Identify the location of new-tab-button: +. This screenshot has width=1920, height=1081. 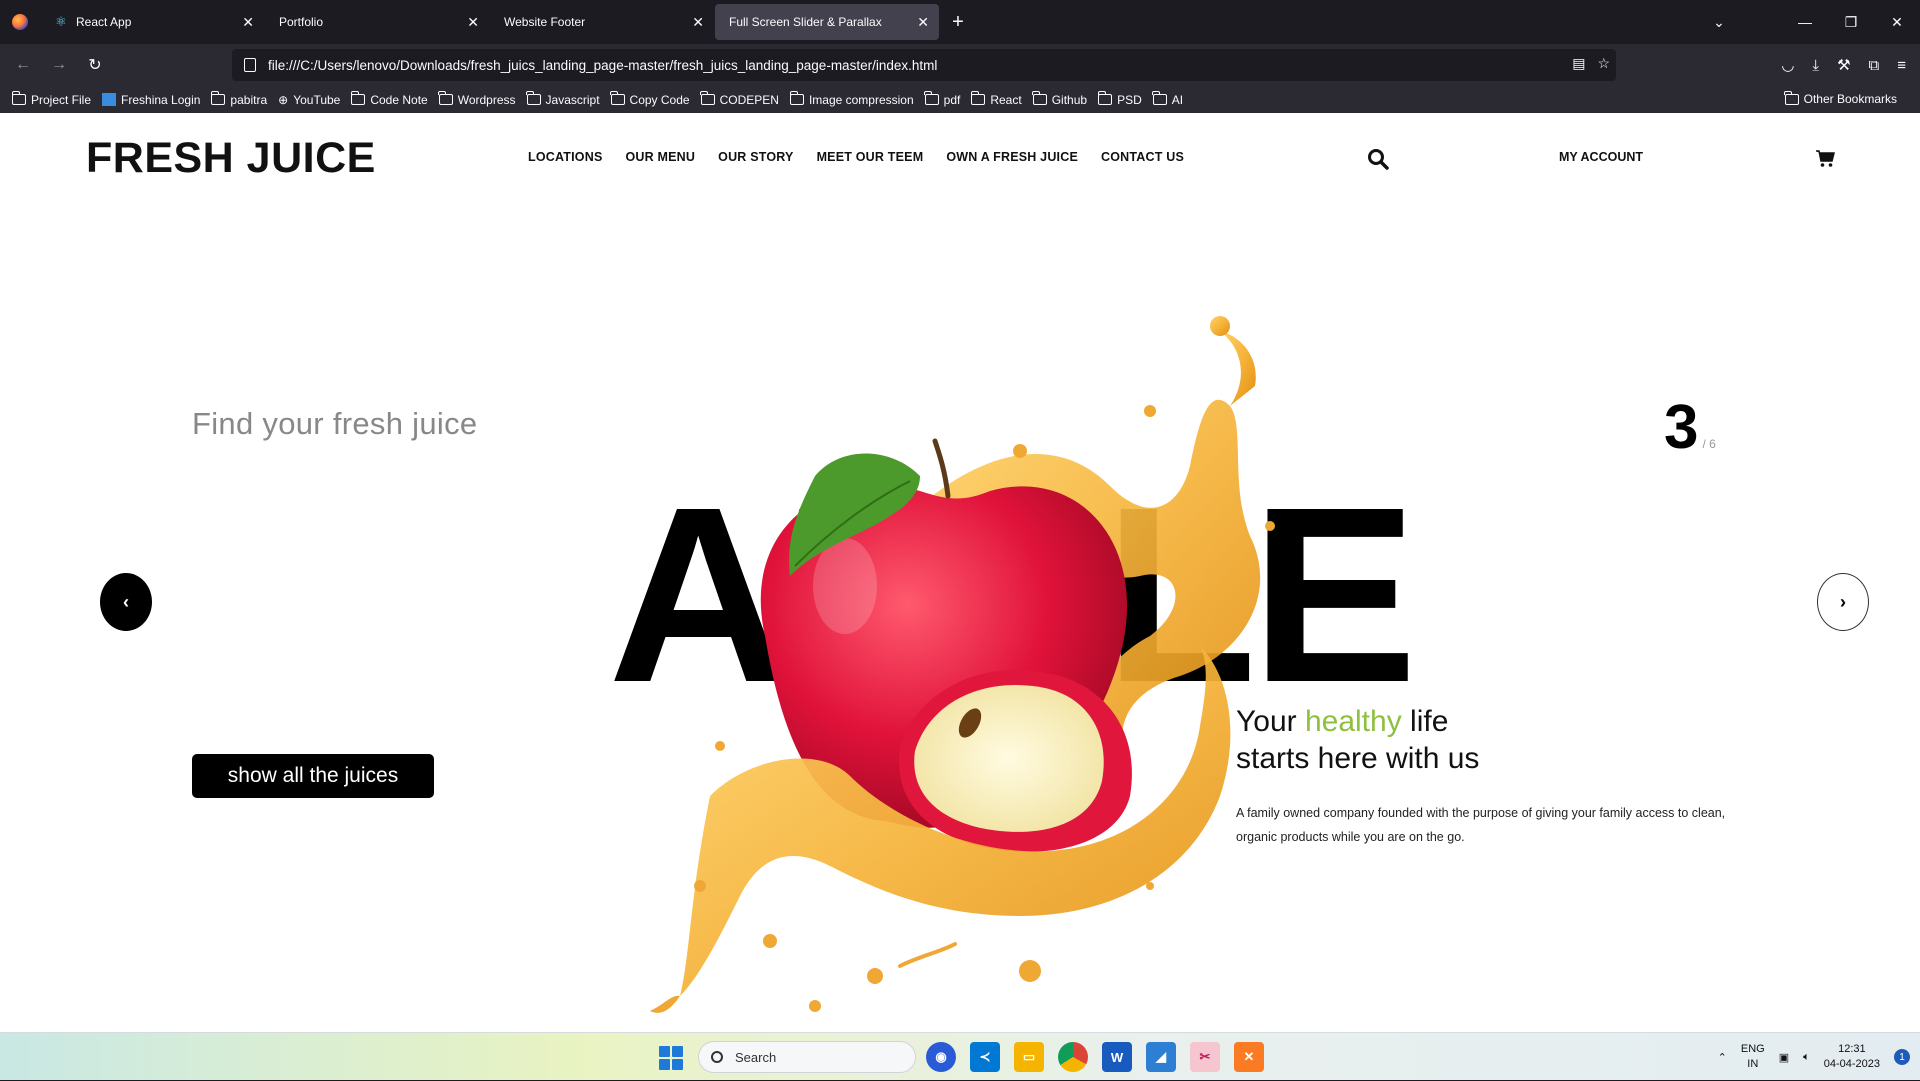
(958, 22).